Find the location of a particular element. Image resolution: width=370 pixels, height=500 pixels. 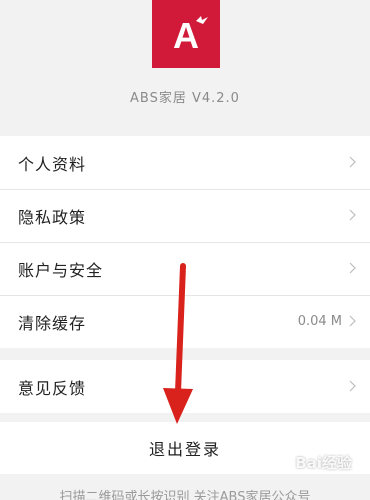

footer-qr-hint: 扫描二维码或长按识别 关注ABS家居公众号 is located at coordinates (185, 495).